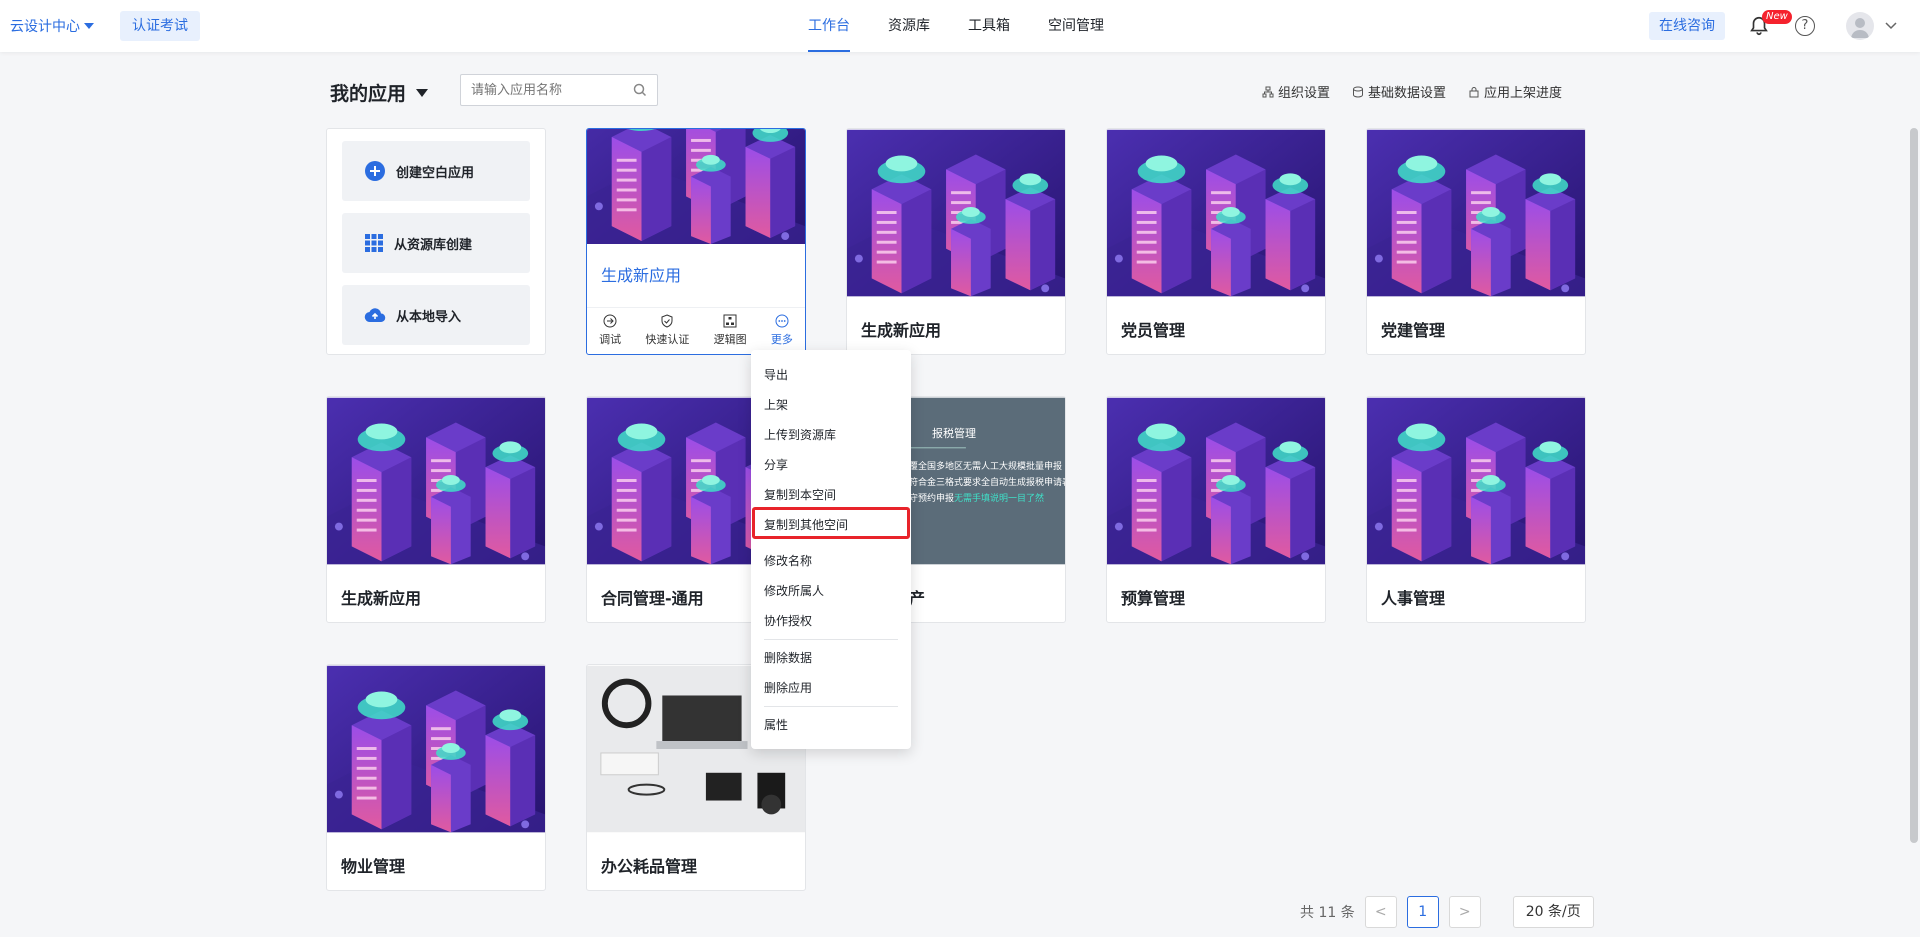  Describe the element at coordinates (610, 321) in the screenshot. I see `arrow-right-circle-icon` at that location.